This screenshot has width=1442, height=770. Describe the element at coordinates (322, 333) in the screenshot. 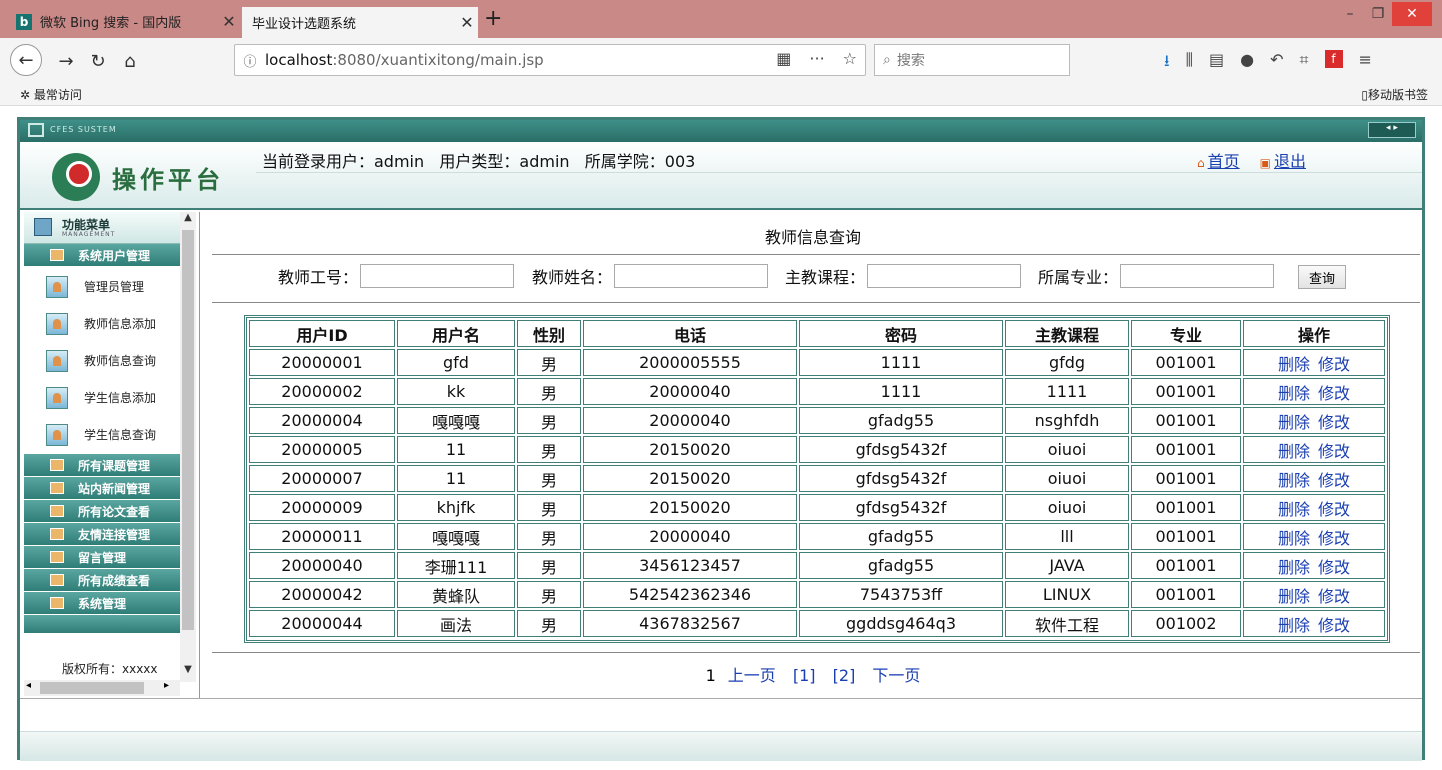

I see `column-header: 用户ID` at that location.